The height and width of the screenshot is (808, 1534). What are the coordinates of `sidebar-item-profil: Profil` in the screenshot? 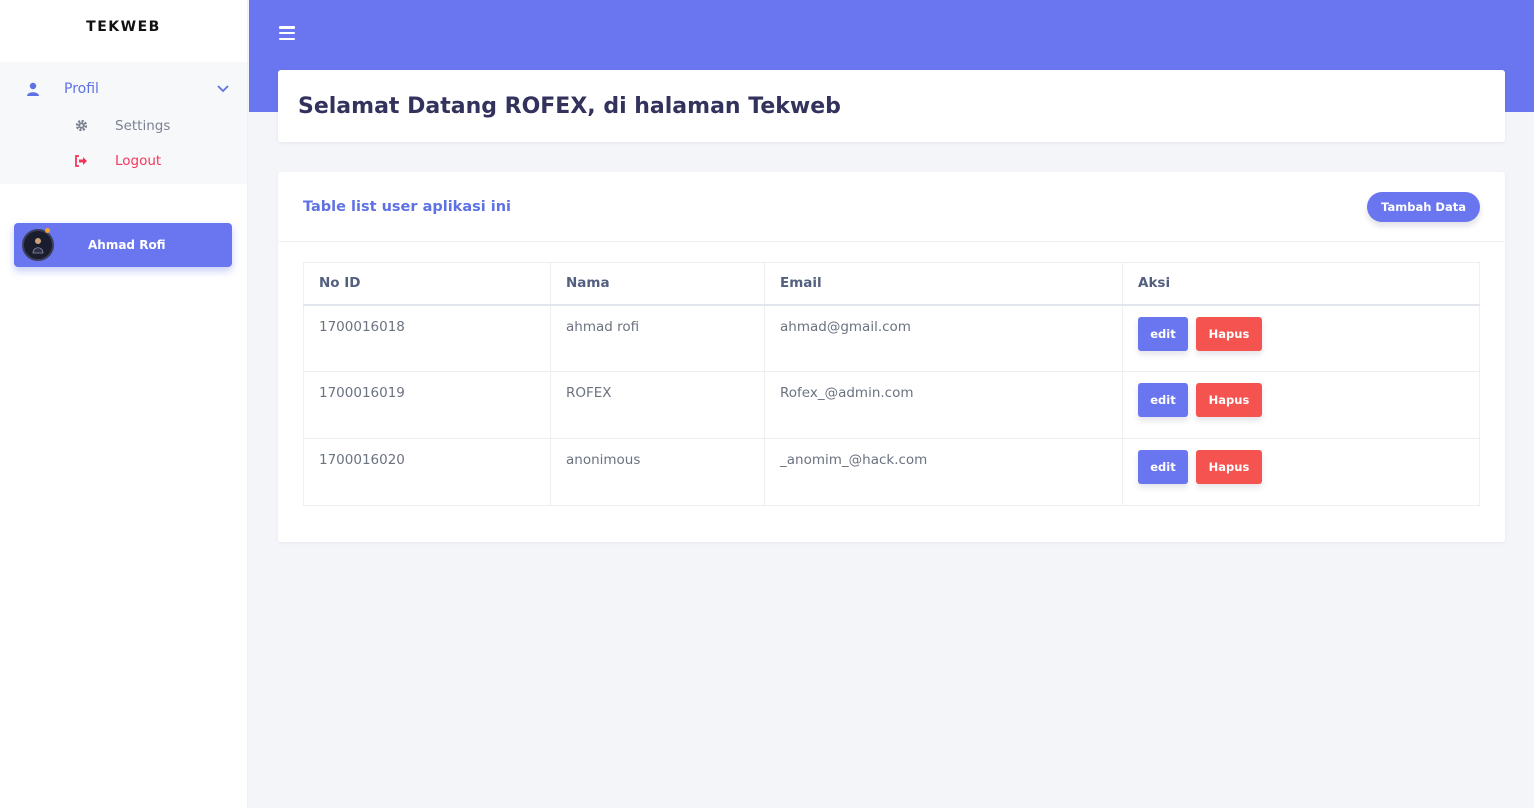 It's located at (123, 89).